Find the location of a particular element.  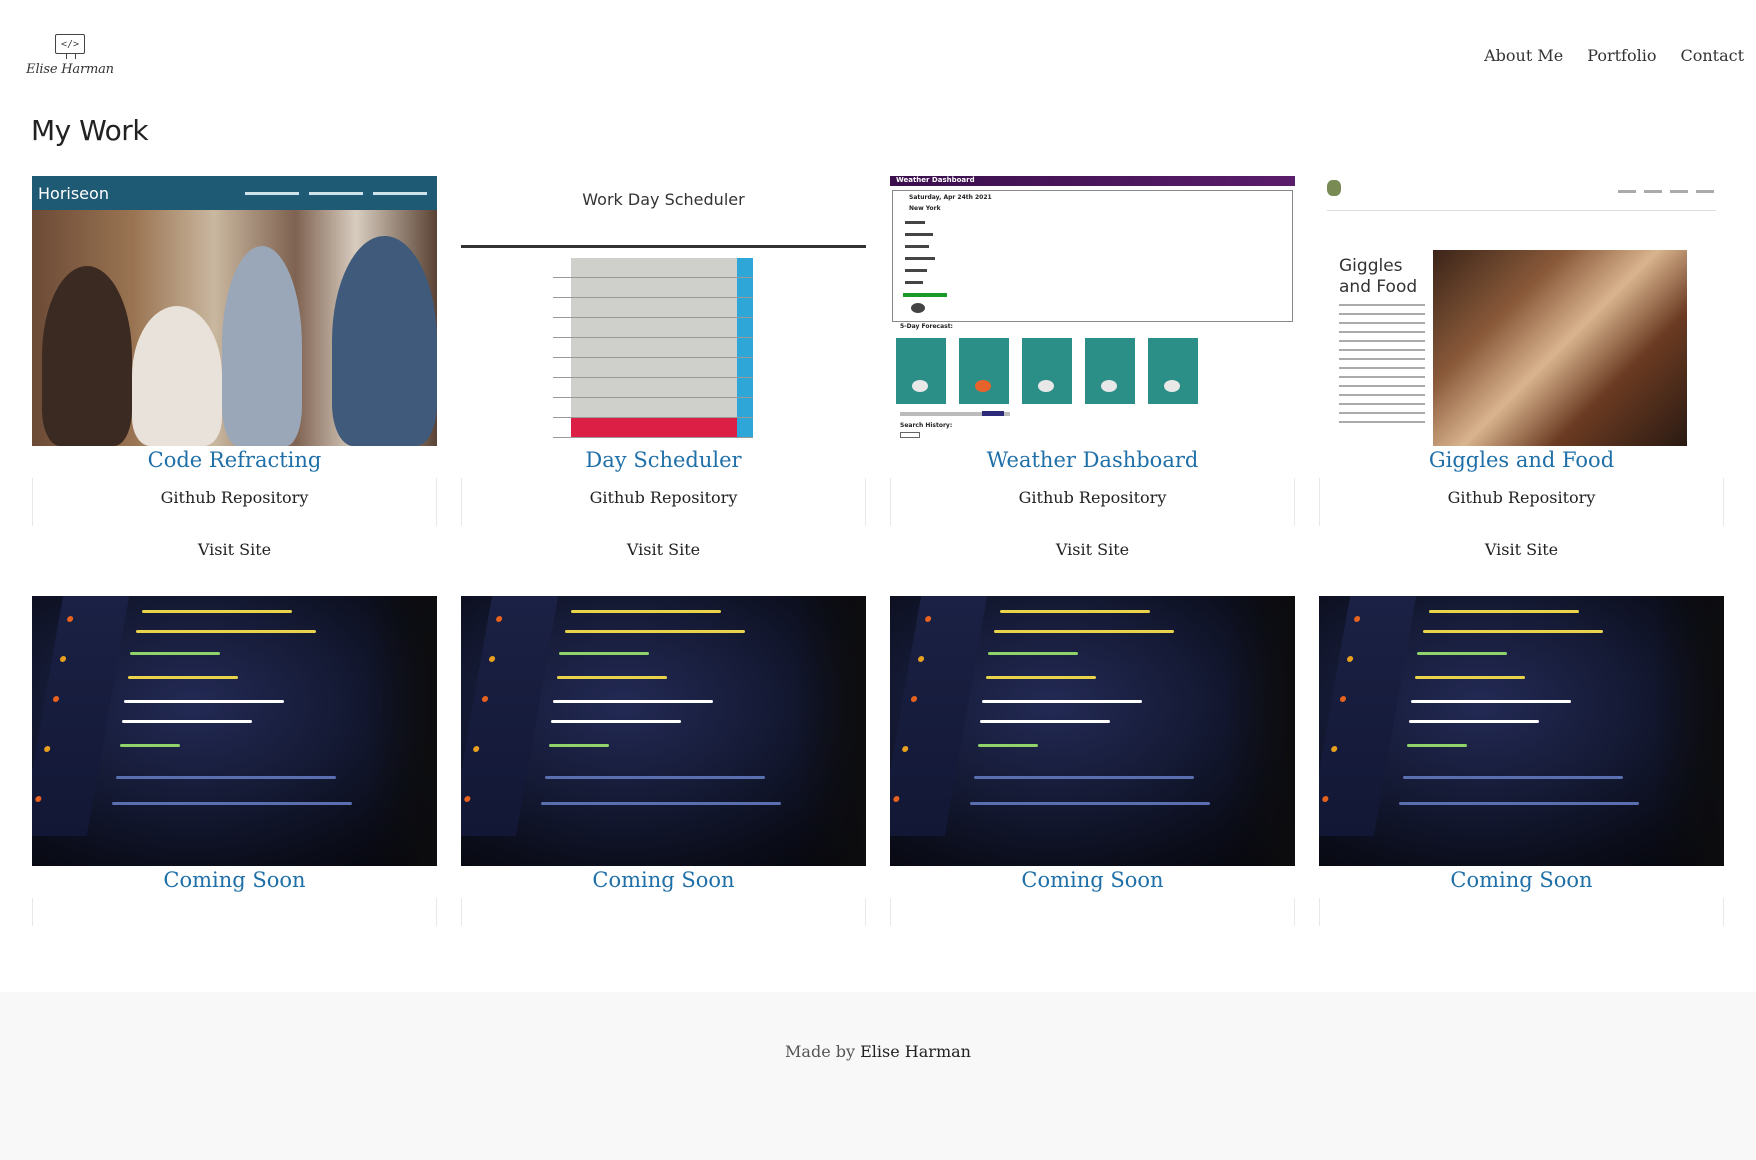

thumb-history-label: Search History: is located at coordinates (926, 425).